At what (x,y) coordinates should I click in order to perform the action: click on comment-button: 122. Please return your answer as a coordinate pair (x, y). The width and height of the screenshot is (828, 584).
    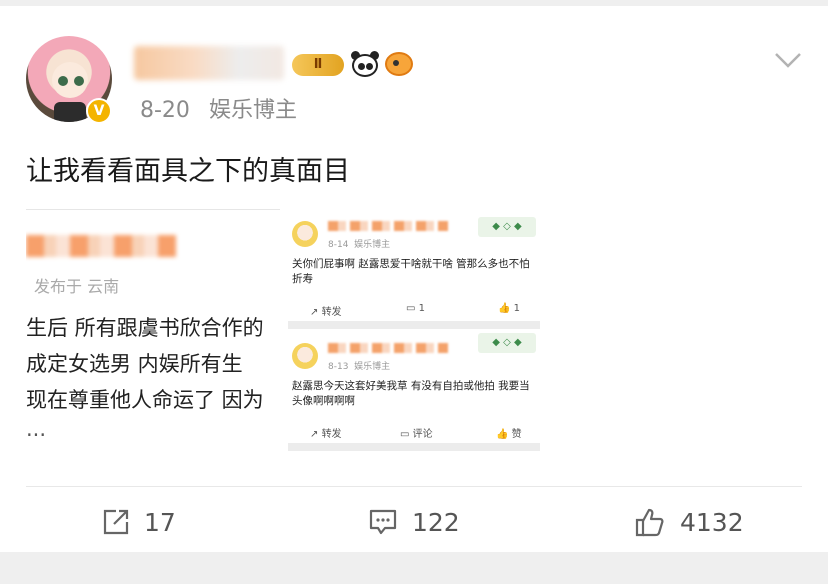
    Looking at the image, I should click on (414, 522).